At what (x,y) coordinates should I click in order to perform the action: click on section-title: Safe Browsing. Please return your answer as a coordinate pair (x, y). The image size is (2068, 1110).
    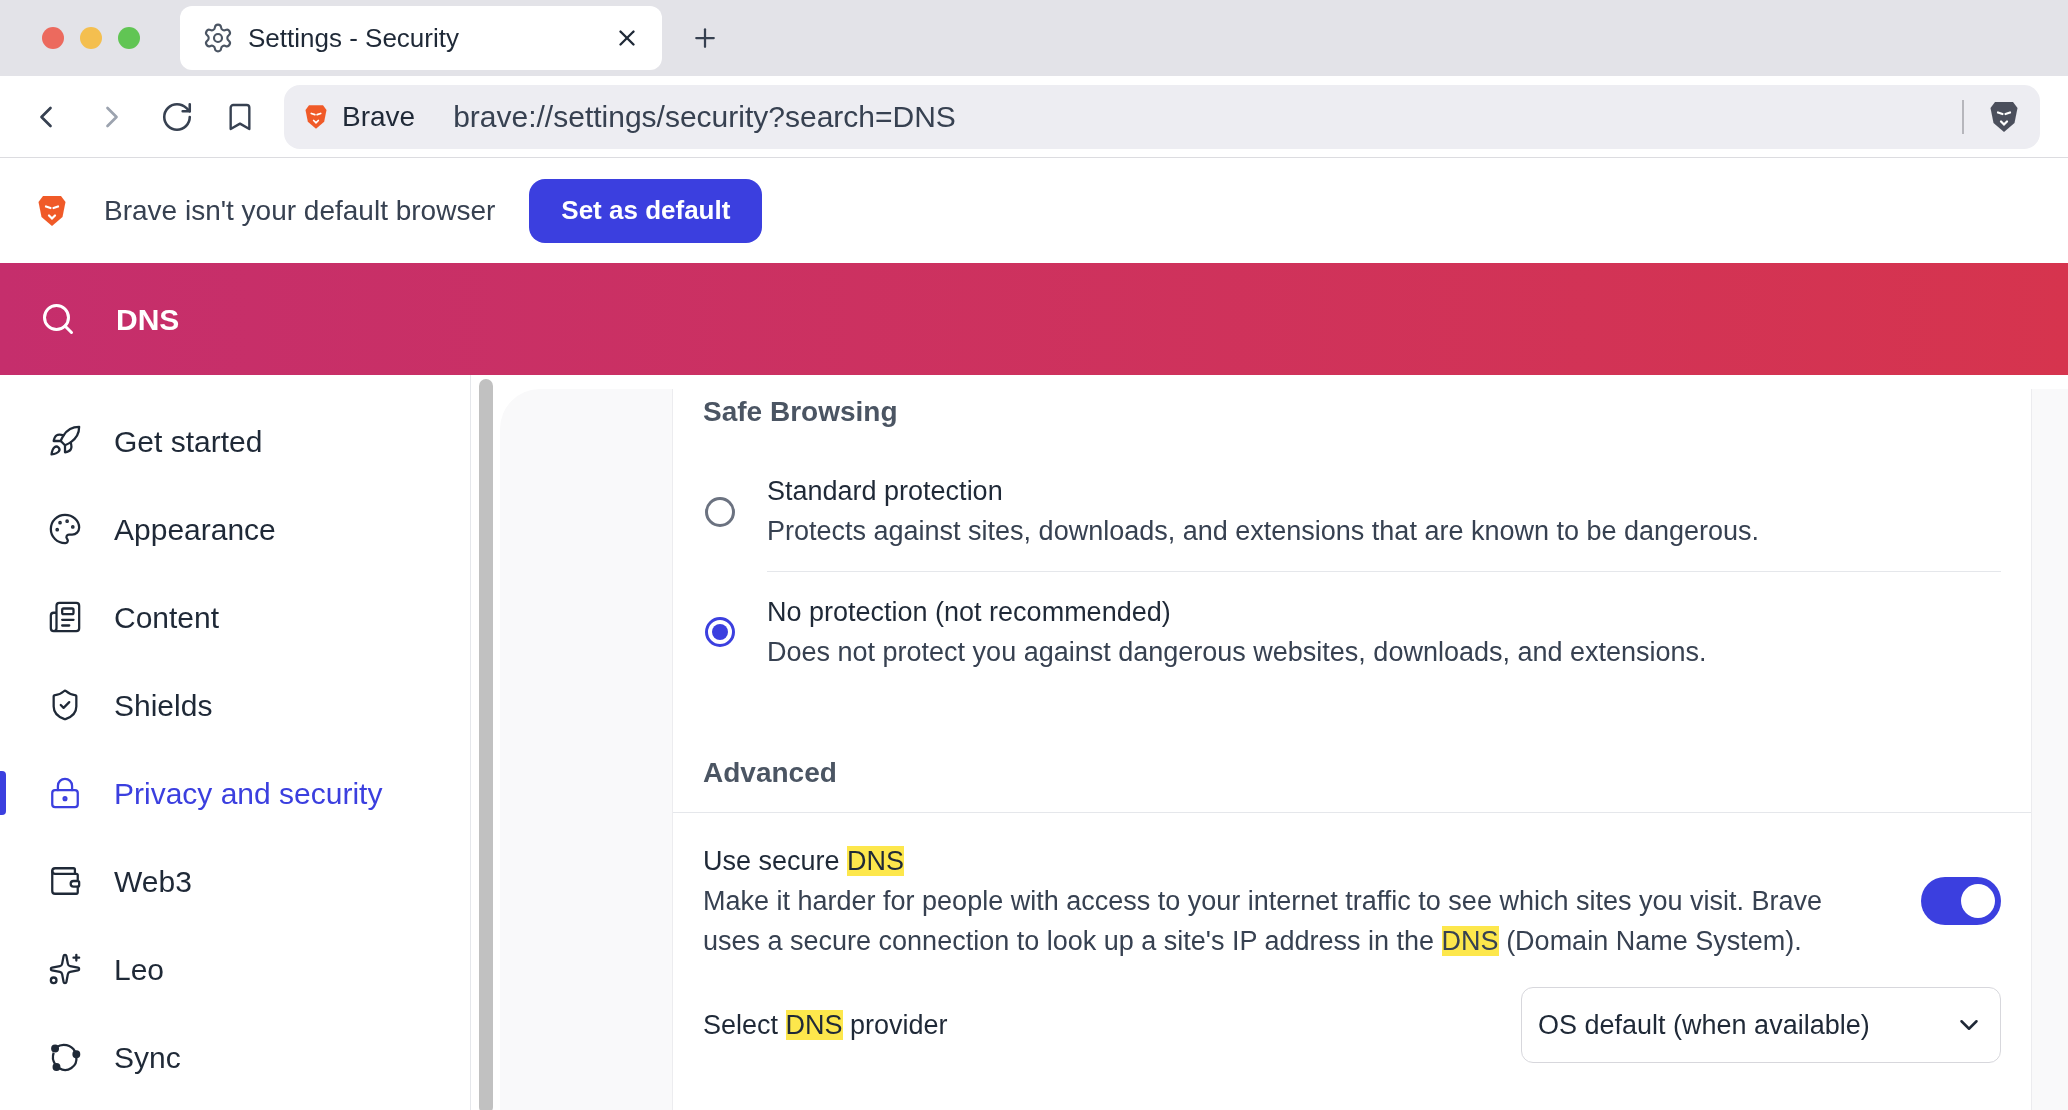
    Looking at the image, I should click on (801, 412).